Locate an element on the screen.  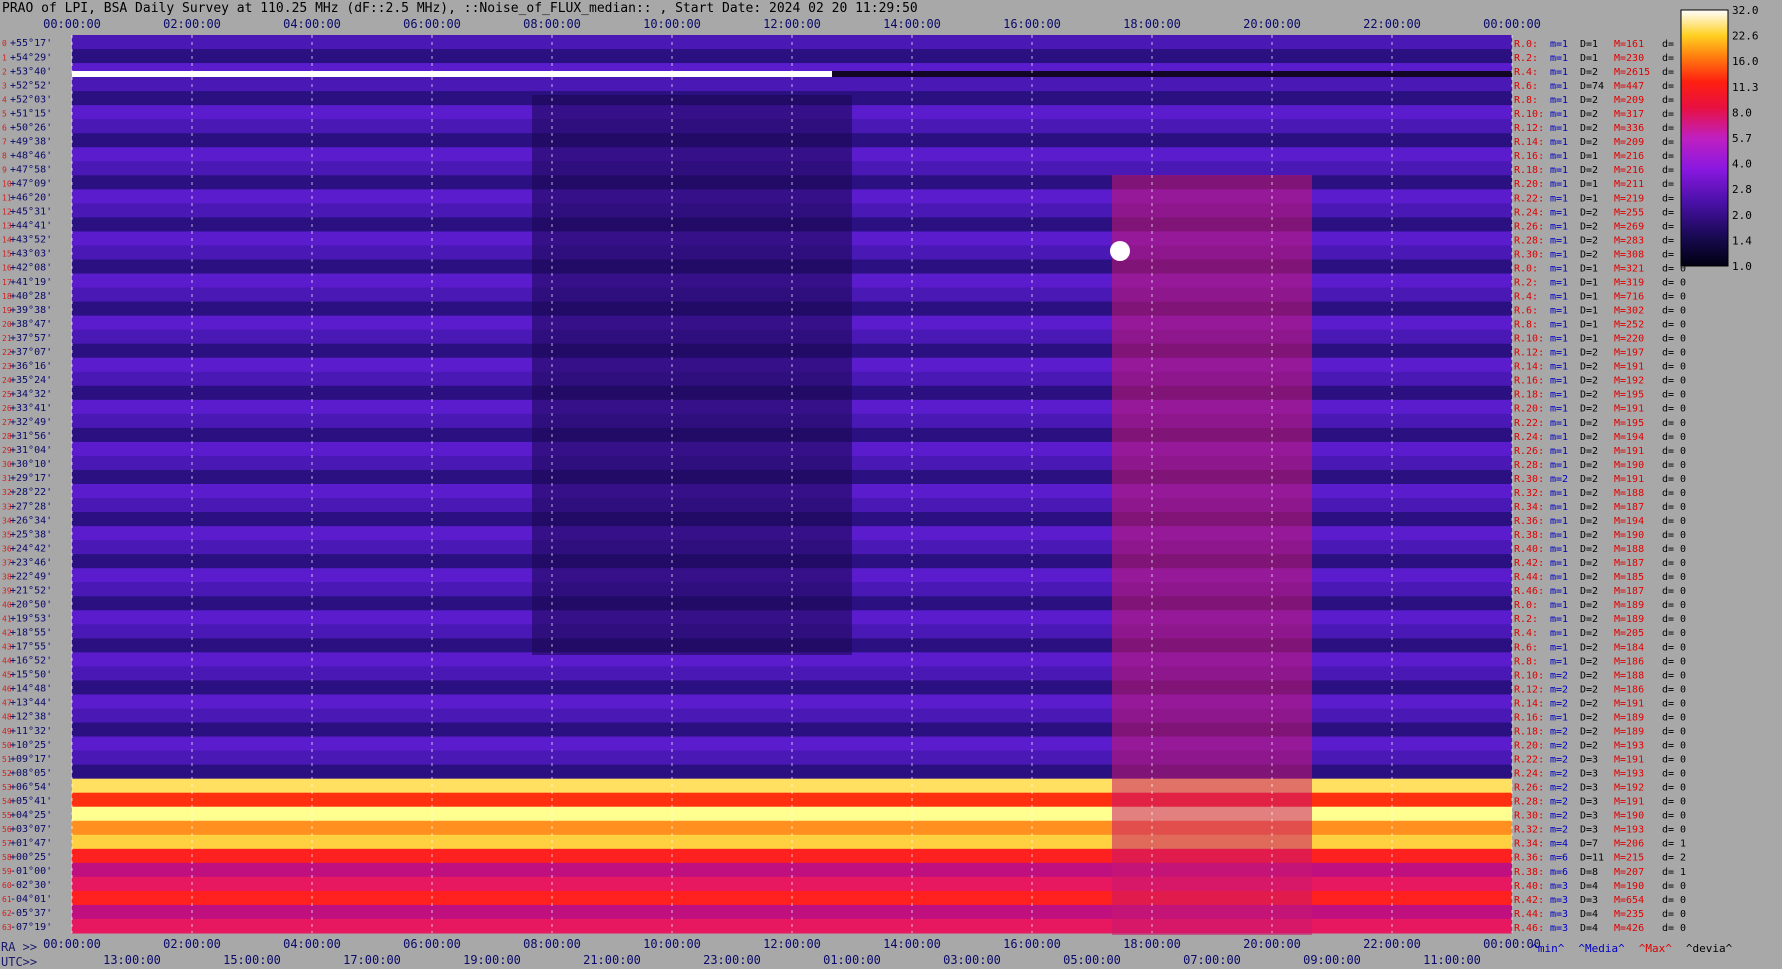
y-tick-label: +28°22' is located at coordinates (31, 492).